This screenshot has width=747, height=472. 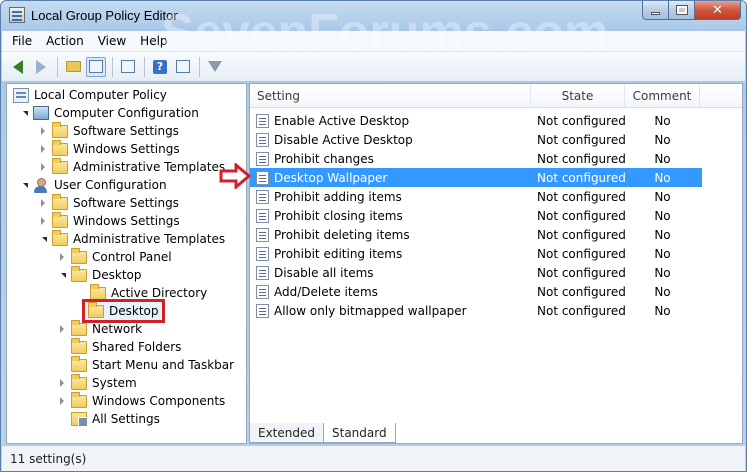 What do you see at coordinates (123, 311) in the screenshot?
I see `tree-item-desktop-child: Desktop` at bounding box center [123, 311].